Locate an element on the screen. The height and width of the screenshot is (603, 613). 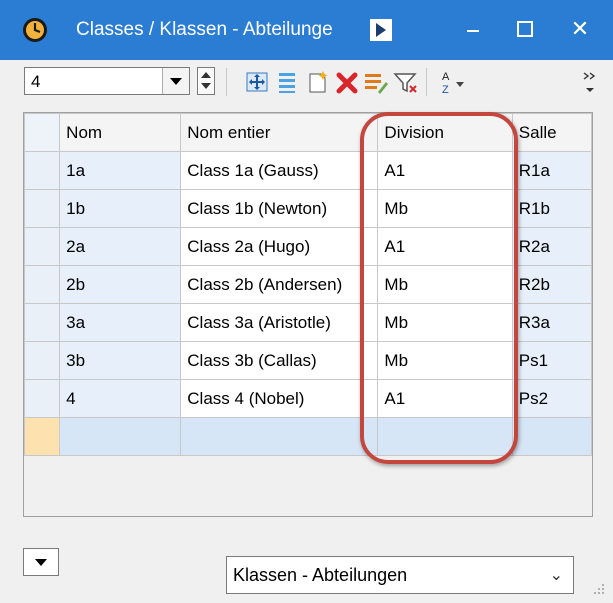
cell-nom-entier: Class 3a (Aristotle) is located at coordinates (279, 322).